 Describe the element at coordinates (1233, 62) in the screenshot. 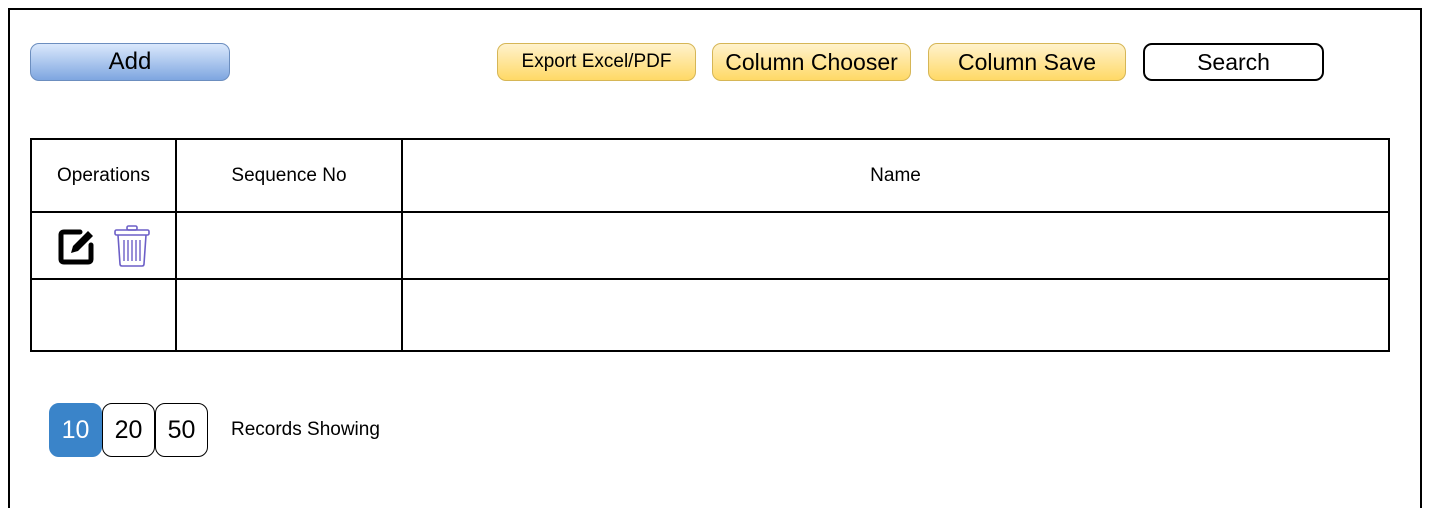

I see `search-button: Search` at that location.